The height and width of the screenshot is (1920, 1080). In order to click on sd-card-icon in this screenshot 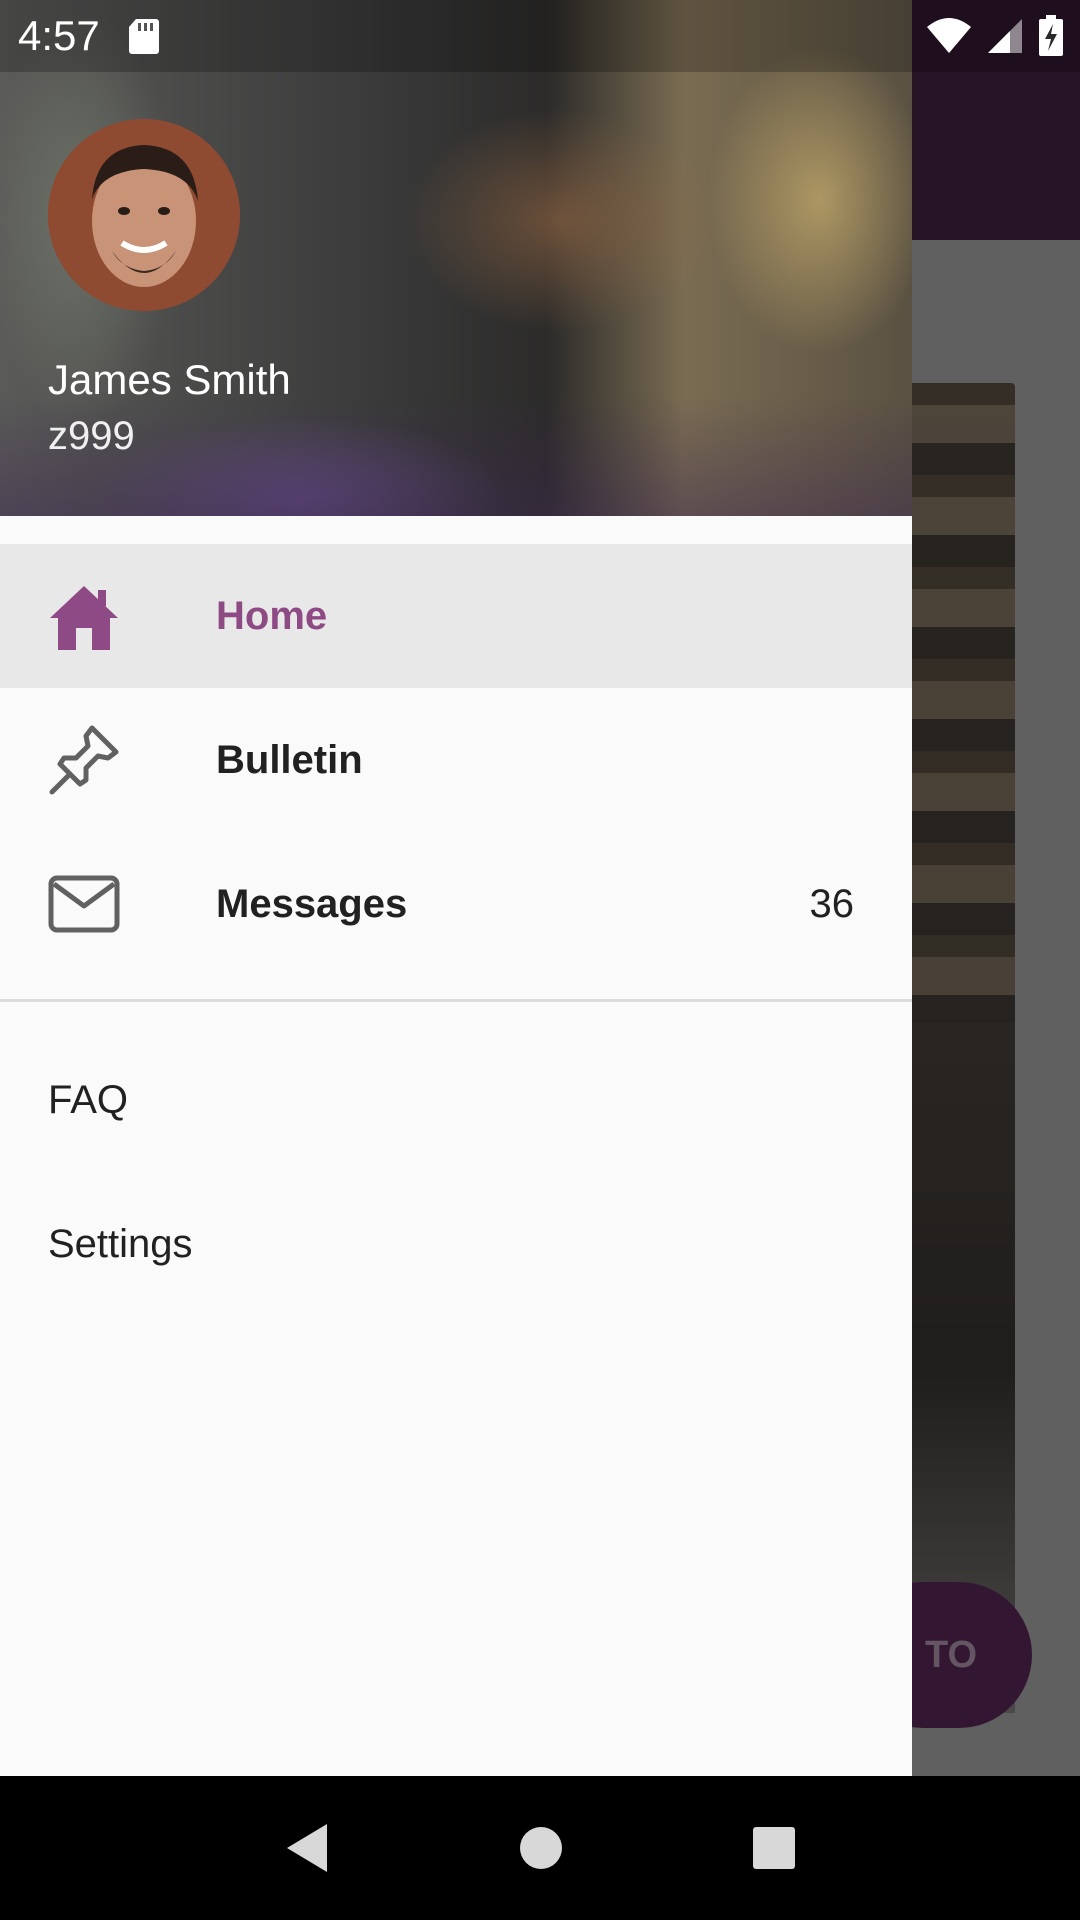, I will do `click(144, 36)`.